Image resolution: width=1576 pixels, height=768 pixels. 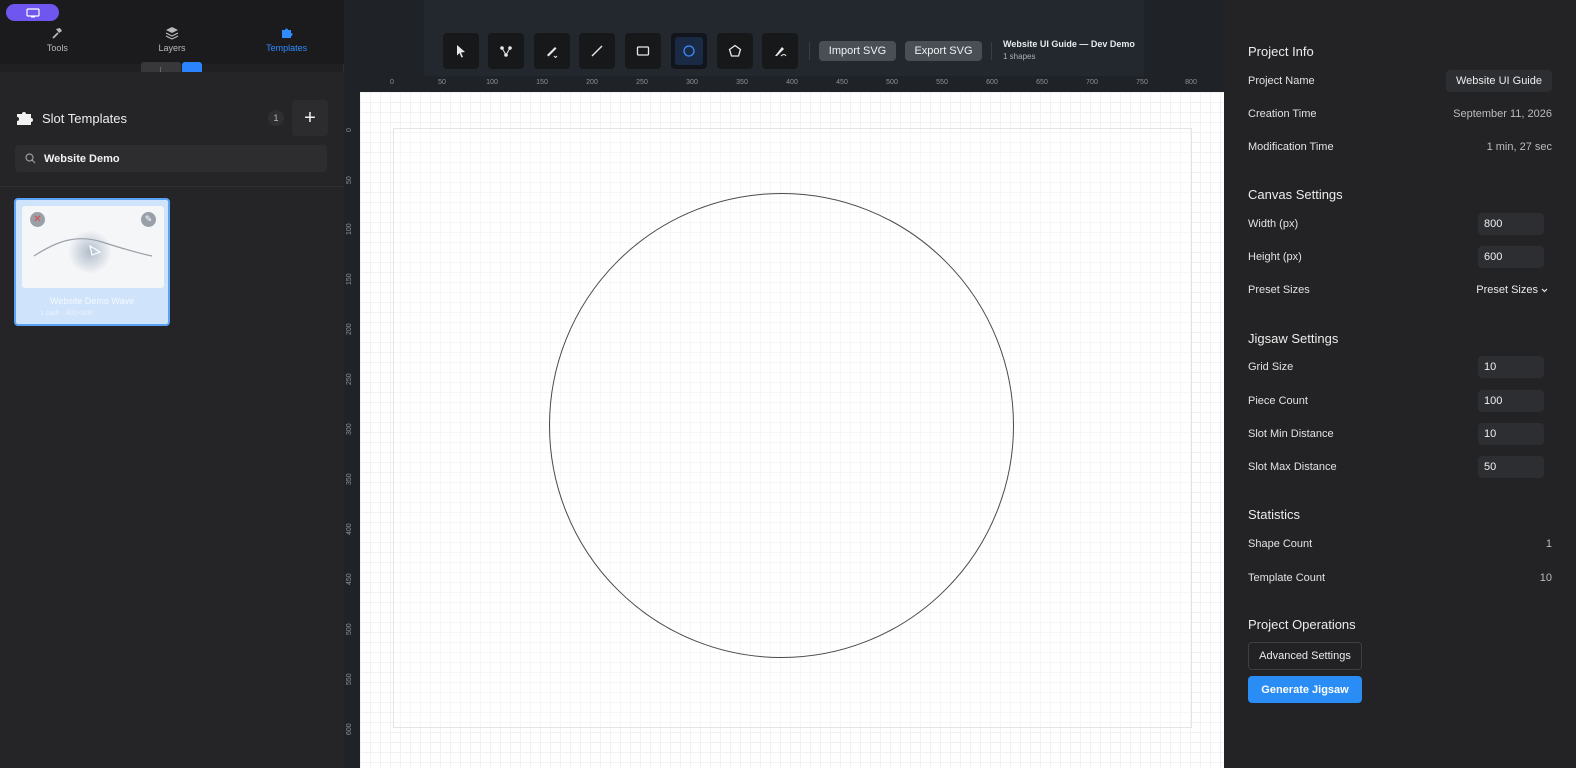 I want to click on pen-tool, so click(x=552, y=51).